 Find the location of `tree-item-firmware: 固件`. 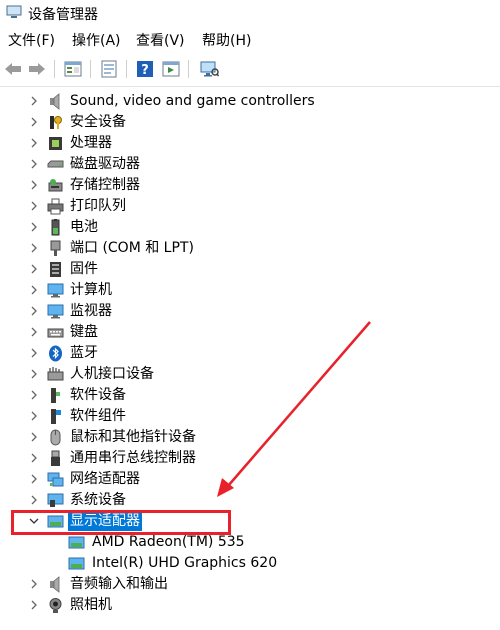

tree-item-firmware: 固件 is located at coordinates (250, 269).